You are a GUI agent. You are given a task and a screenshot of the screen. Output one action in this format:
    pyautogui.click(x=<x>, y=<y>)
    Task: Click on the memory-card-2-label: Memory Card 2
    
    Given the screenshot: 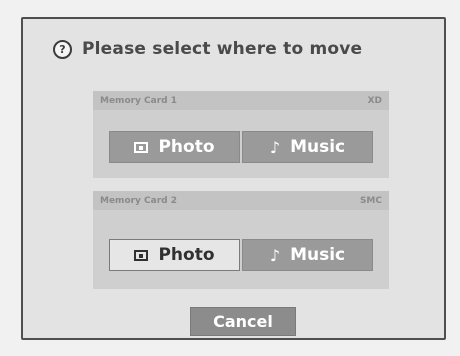 What is the action you would take?
    pyautogui.click(x=139, y=200)
    